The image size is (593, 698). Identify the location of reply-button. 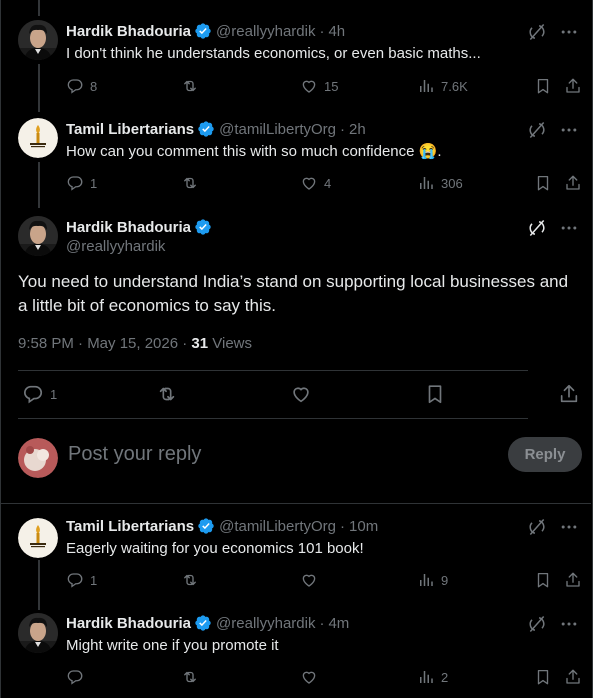
(75, 677).